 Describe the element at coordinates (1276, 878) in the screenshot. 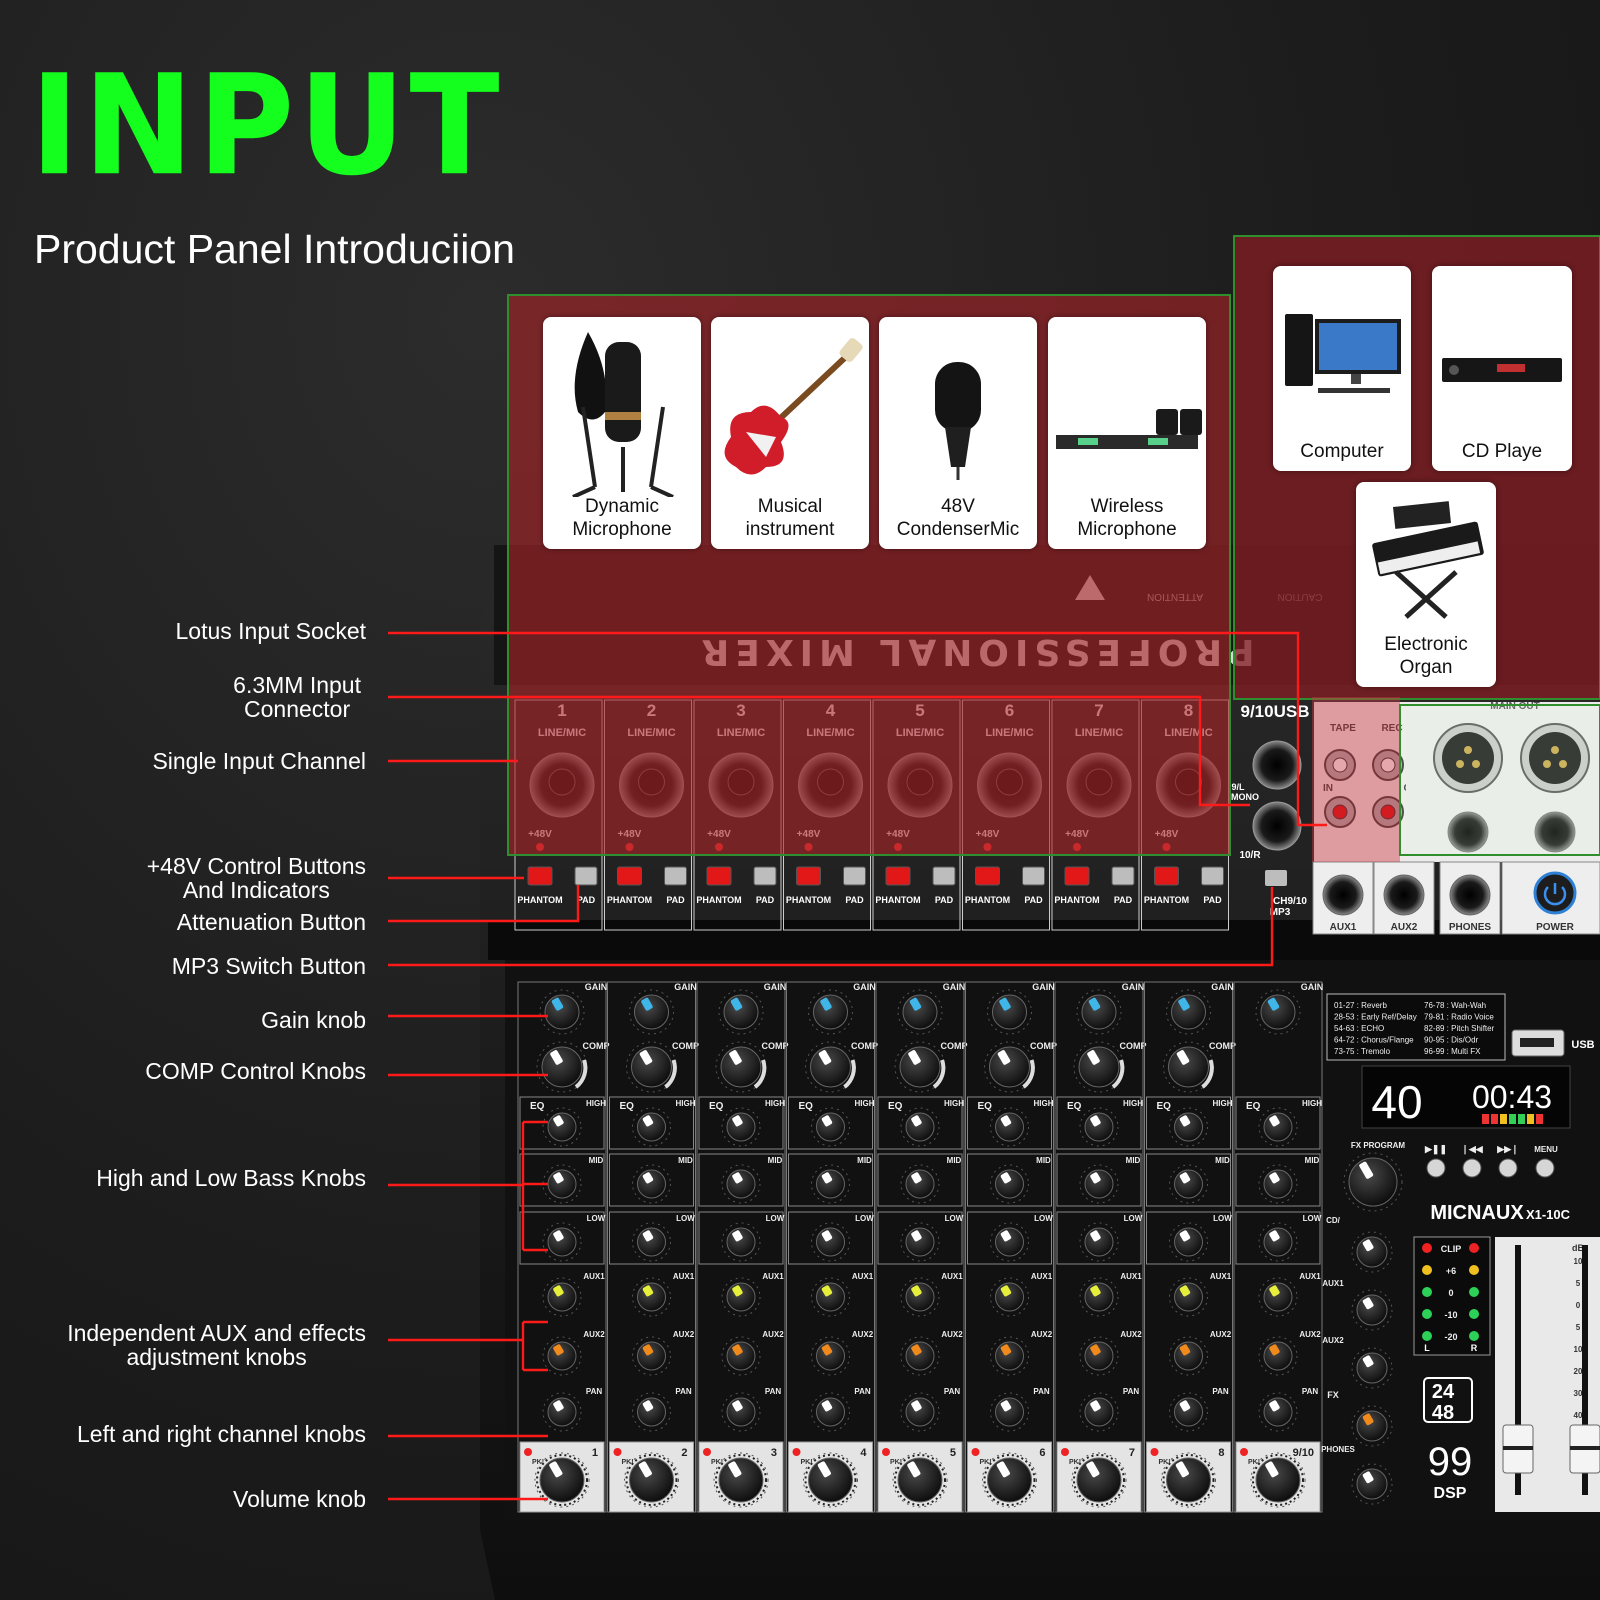

I see `mp3-switch-button` at that location.